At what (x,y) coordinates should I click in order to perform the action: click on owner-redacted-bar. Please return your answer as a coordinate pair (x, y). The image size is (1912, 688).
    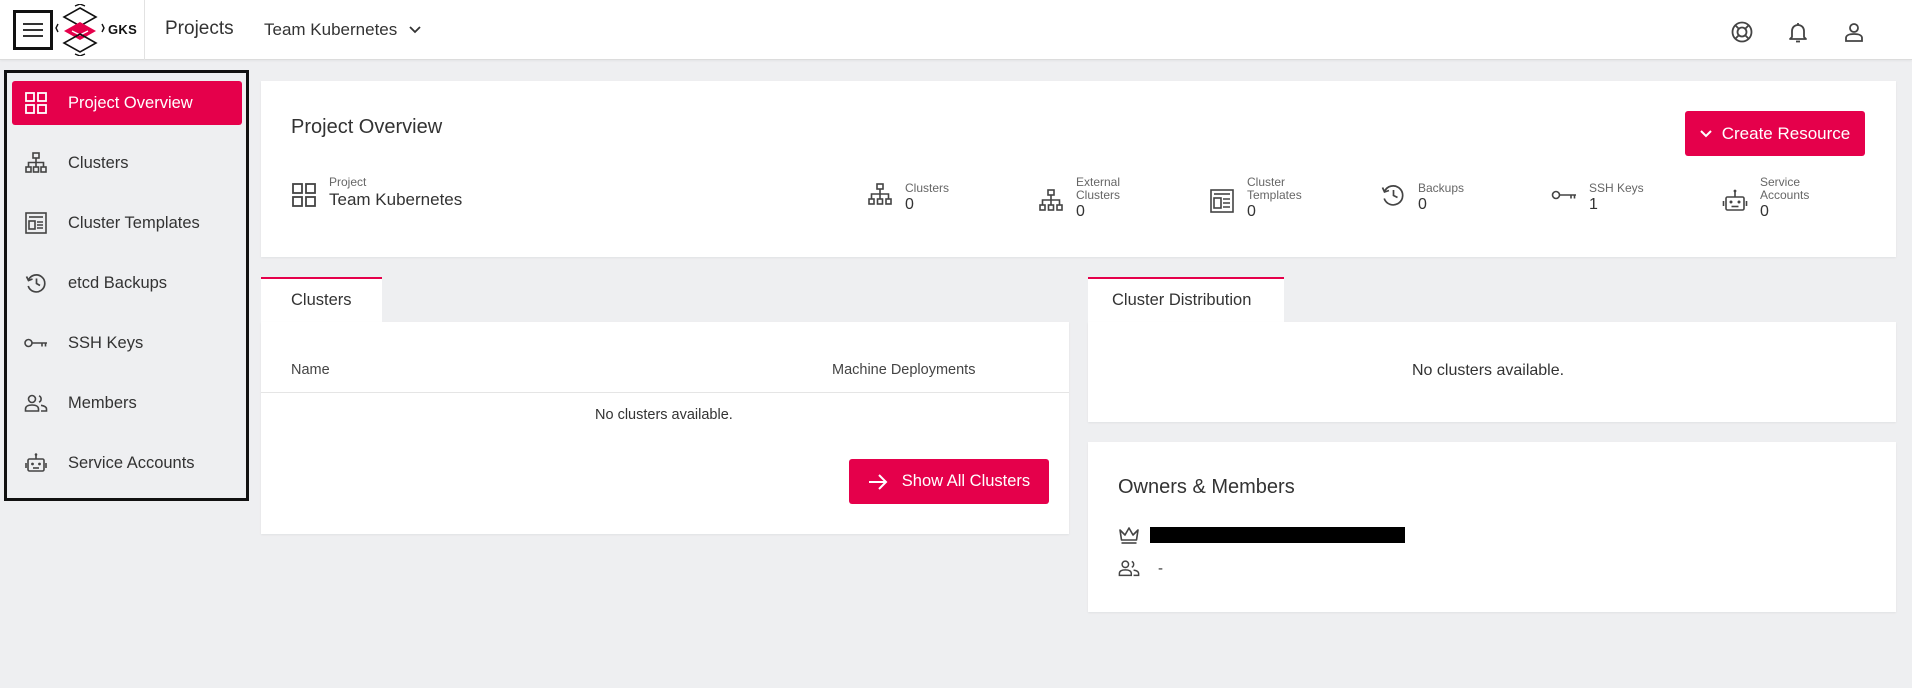
    Looking at the image, I should click on (1277, 535).